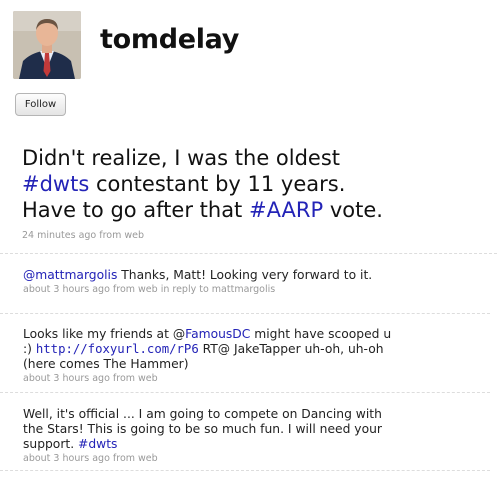 This screenshot has width=497, height=482. What do you see at coordinates (181, 158) in the screenshot?
I see `status-line-1: Didn't realize, I was the oldest` at bounding box center [181, 158].